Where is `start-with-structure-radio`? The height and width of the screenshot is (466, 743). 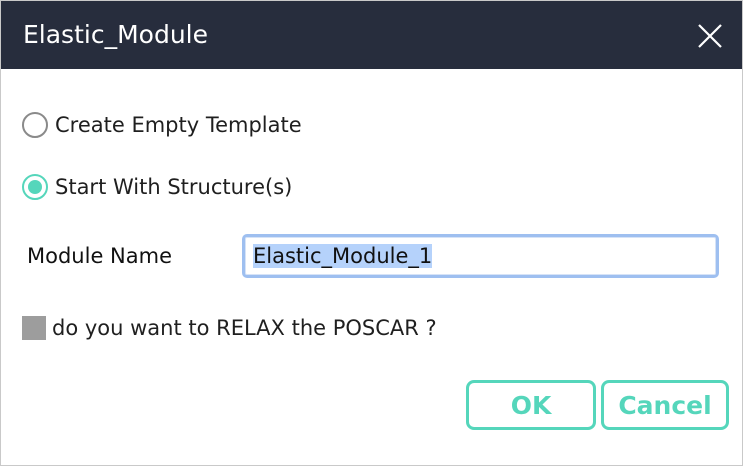 start-with-structure-radio is located at coordinates (35, 187).